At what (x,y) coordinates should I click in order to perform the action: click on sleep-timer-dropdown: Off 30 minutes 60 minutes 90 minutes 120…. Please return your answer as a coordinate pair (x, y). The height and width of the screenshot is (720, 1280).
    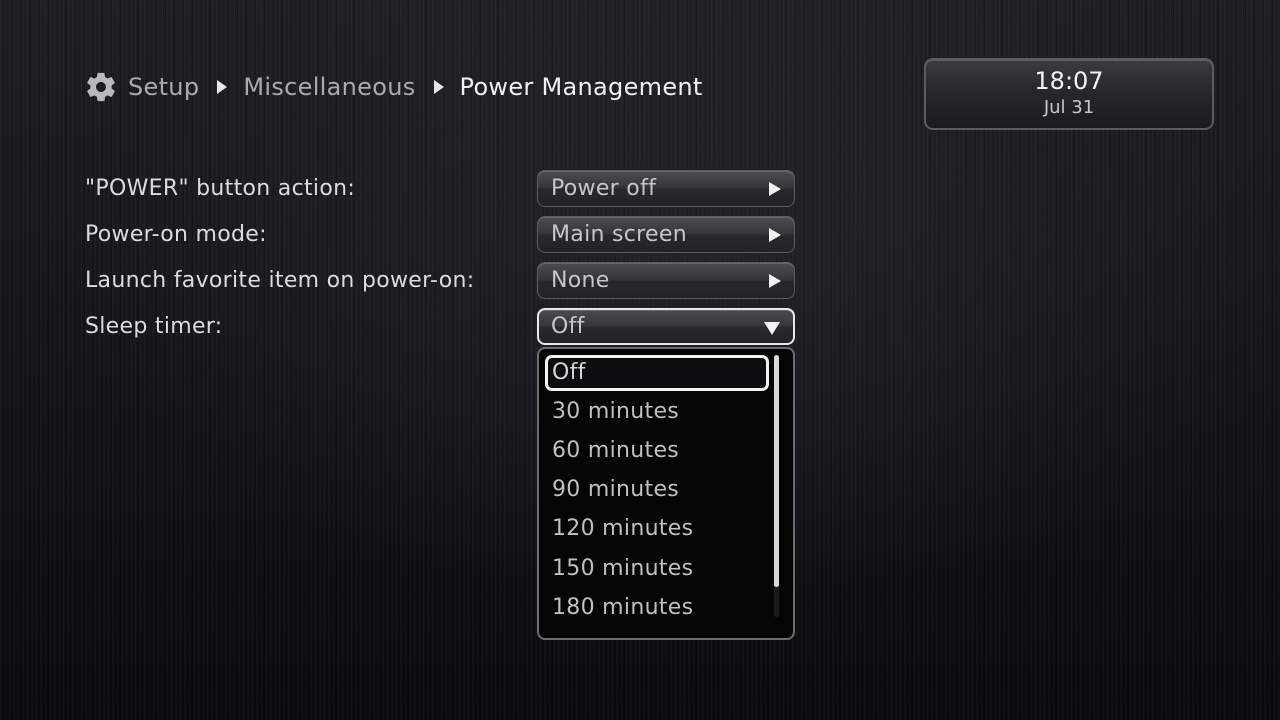
    Looking at the image, I should click on (666, 493).